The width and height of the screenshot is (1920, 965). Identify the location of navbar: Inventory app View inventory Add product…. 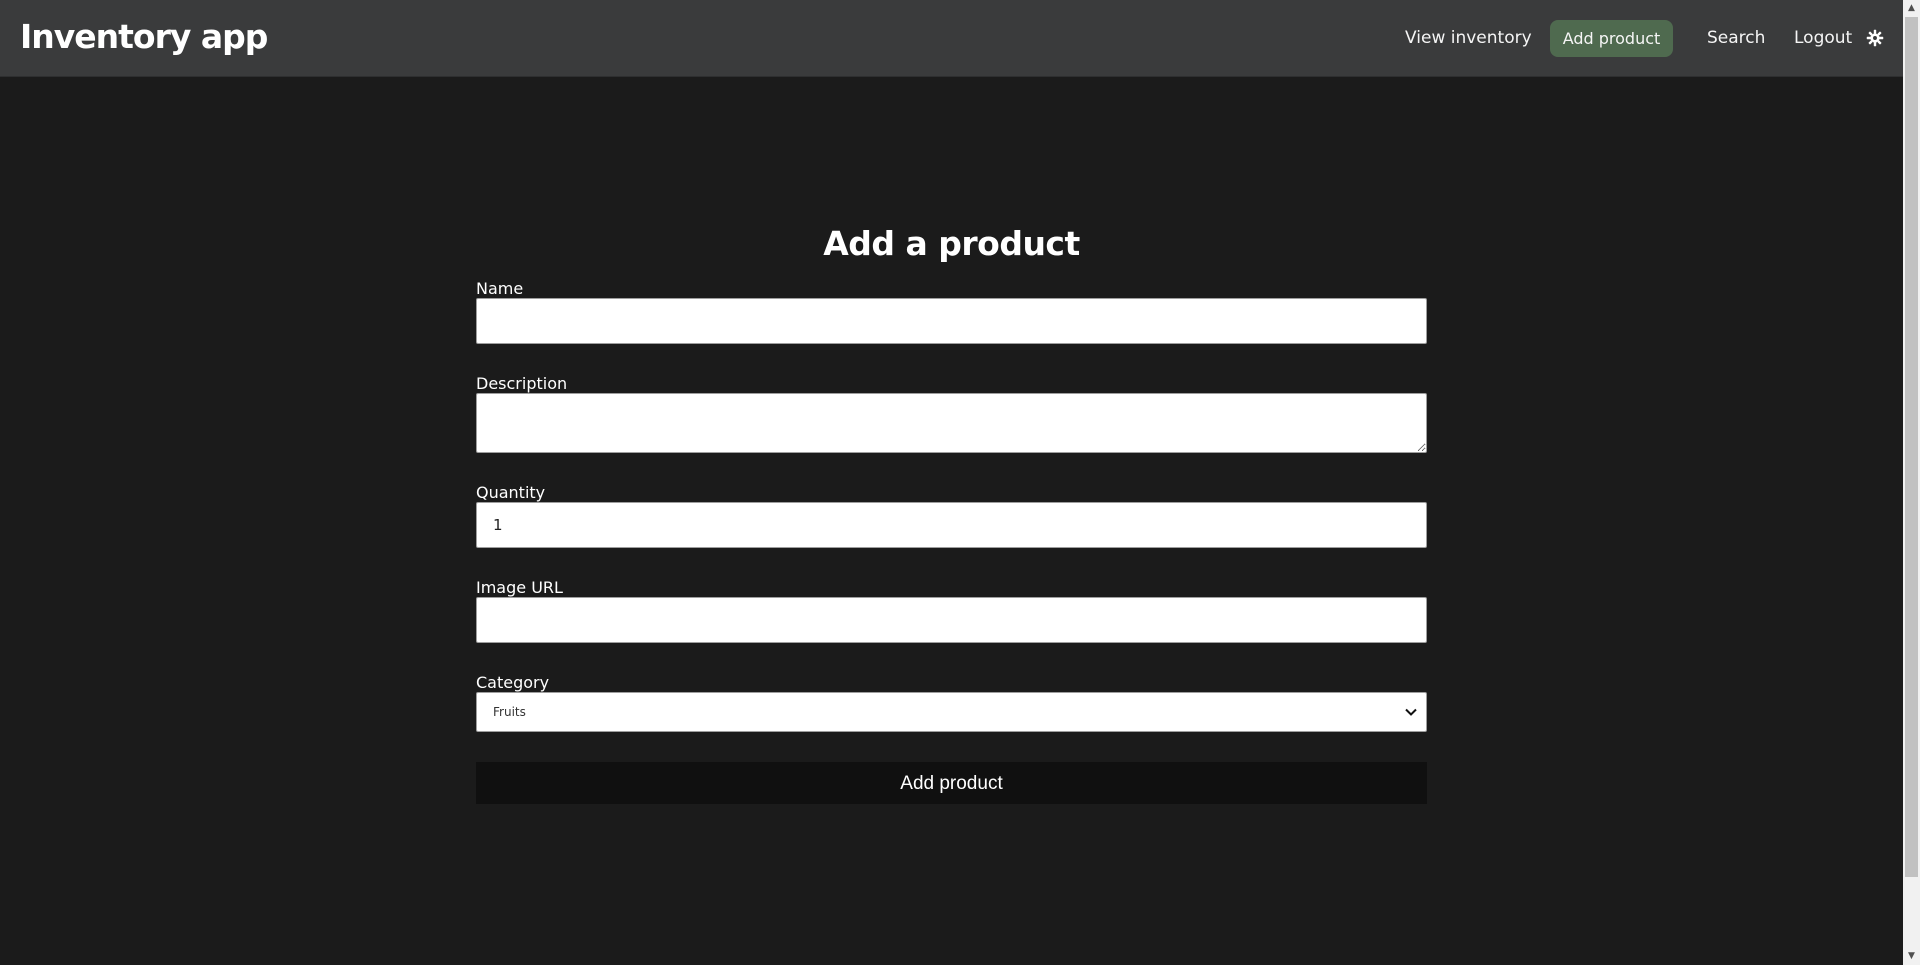
(951, 38).